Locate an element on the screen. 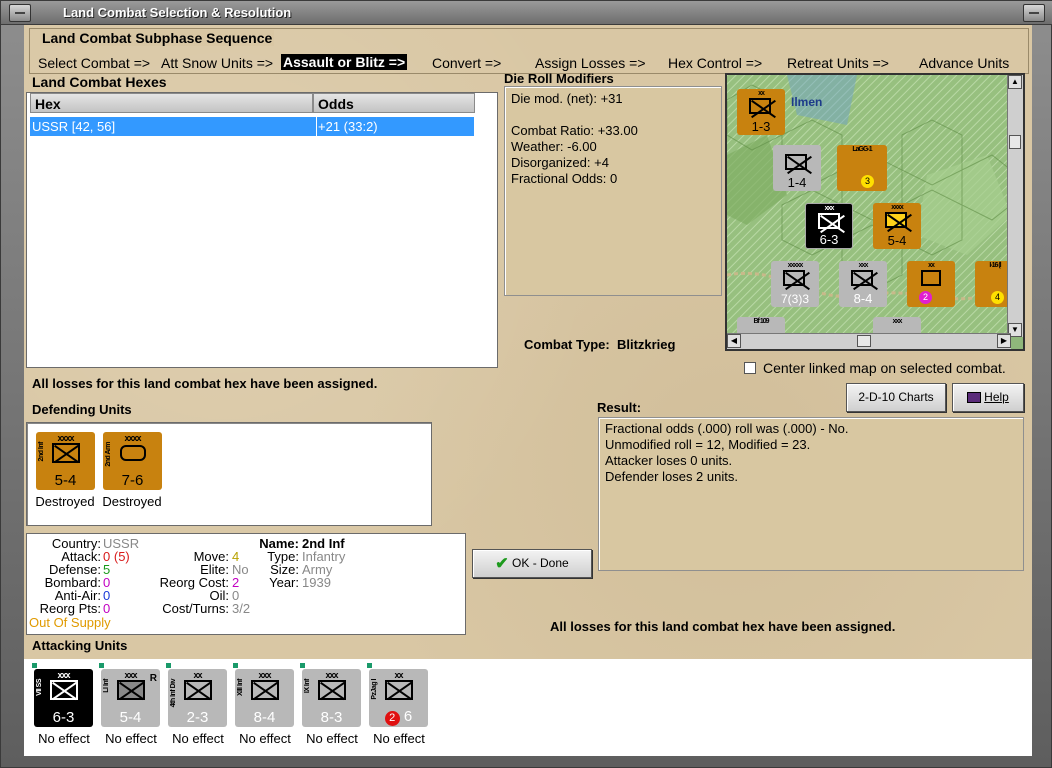 The height and width of the screenshot is (768, 1052). map-counter: xxx 8-4 is located at coordinates (863, 284).